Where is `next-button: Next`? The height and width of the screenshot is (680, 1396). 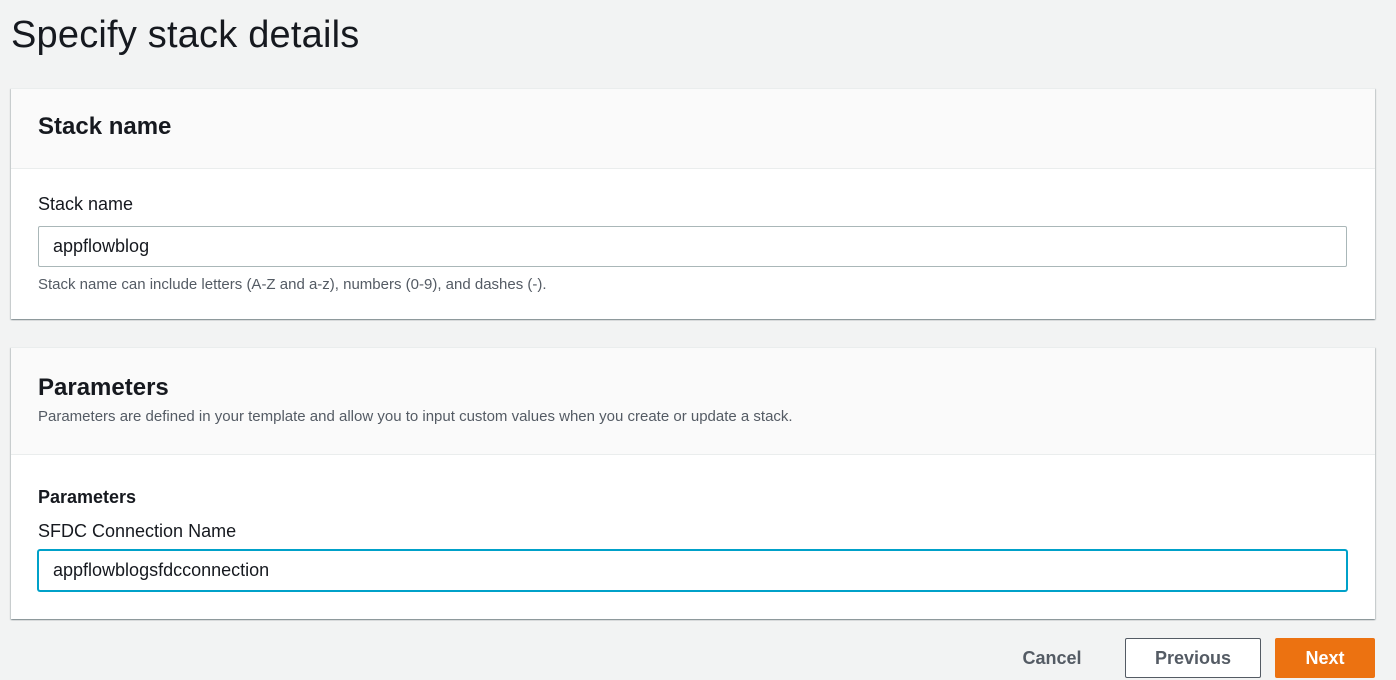 next-button: Next is located at coordinates (1325, 658).